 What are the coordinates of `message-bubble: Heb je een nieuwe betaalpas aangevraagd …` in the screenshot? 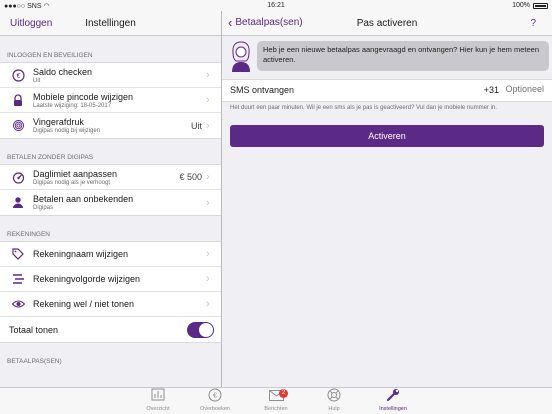 It's located at (403, 56).